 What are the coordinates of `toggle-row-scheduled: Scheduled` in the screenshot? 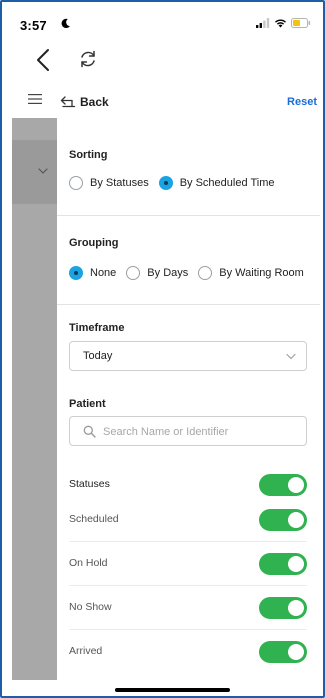 It's located at (188, 520).